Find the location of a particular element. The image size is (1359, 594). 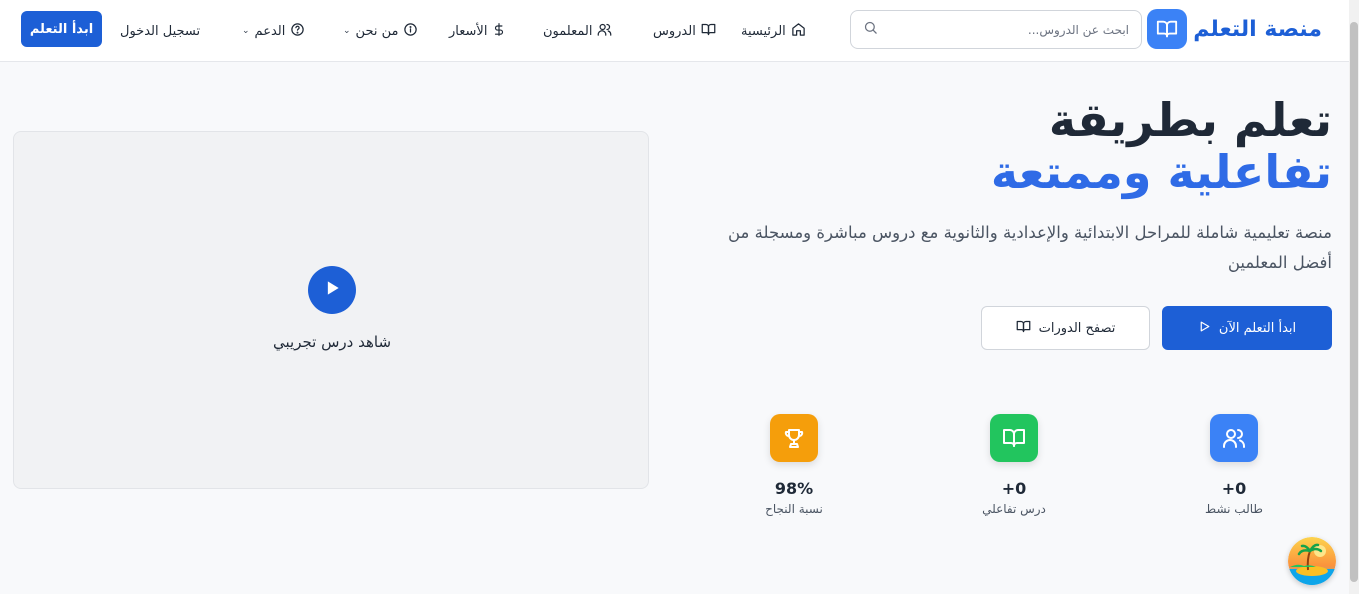

nav-item-home: الرئيسية is located at coordinates (773, 31).